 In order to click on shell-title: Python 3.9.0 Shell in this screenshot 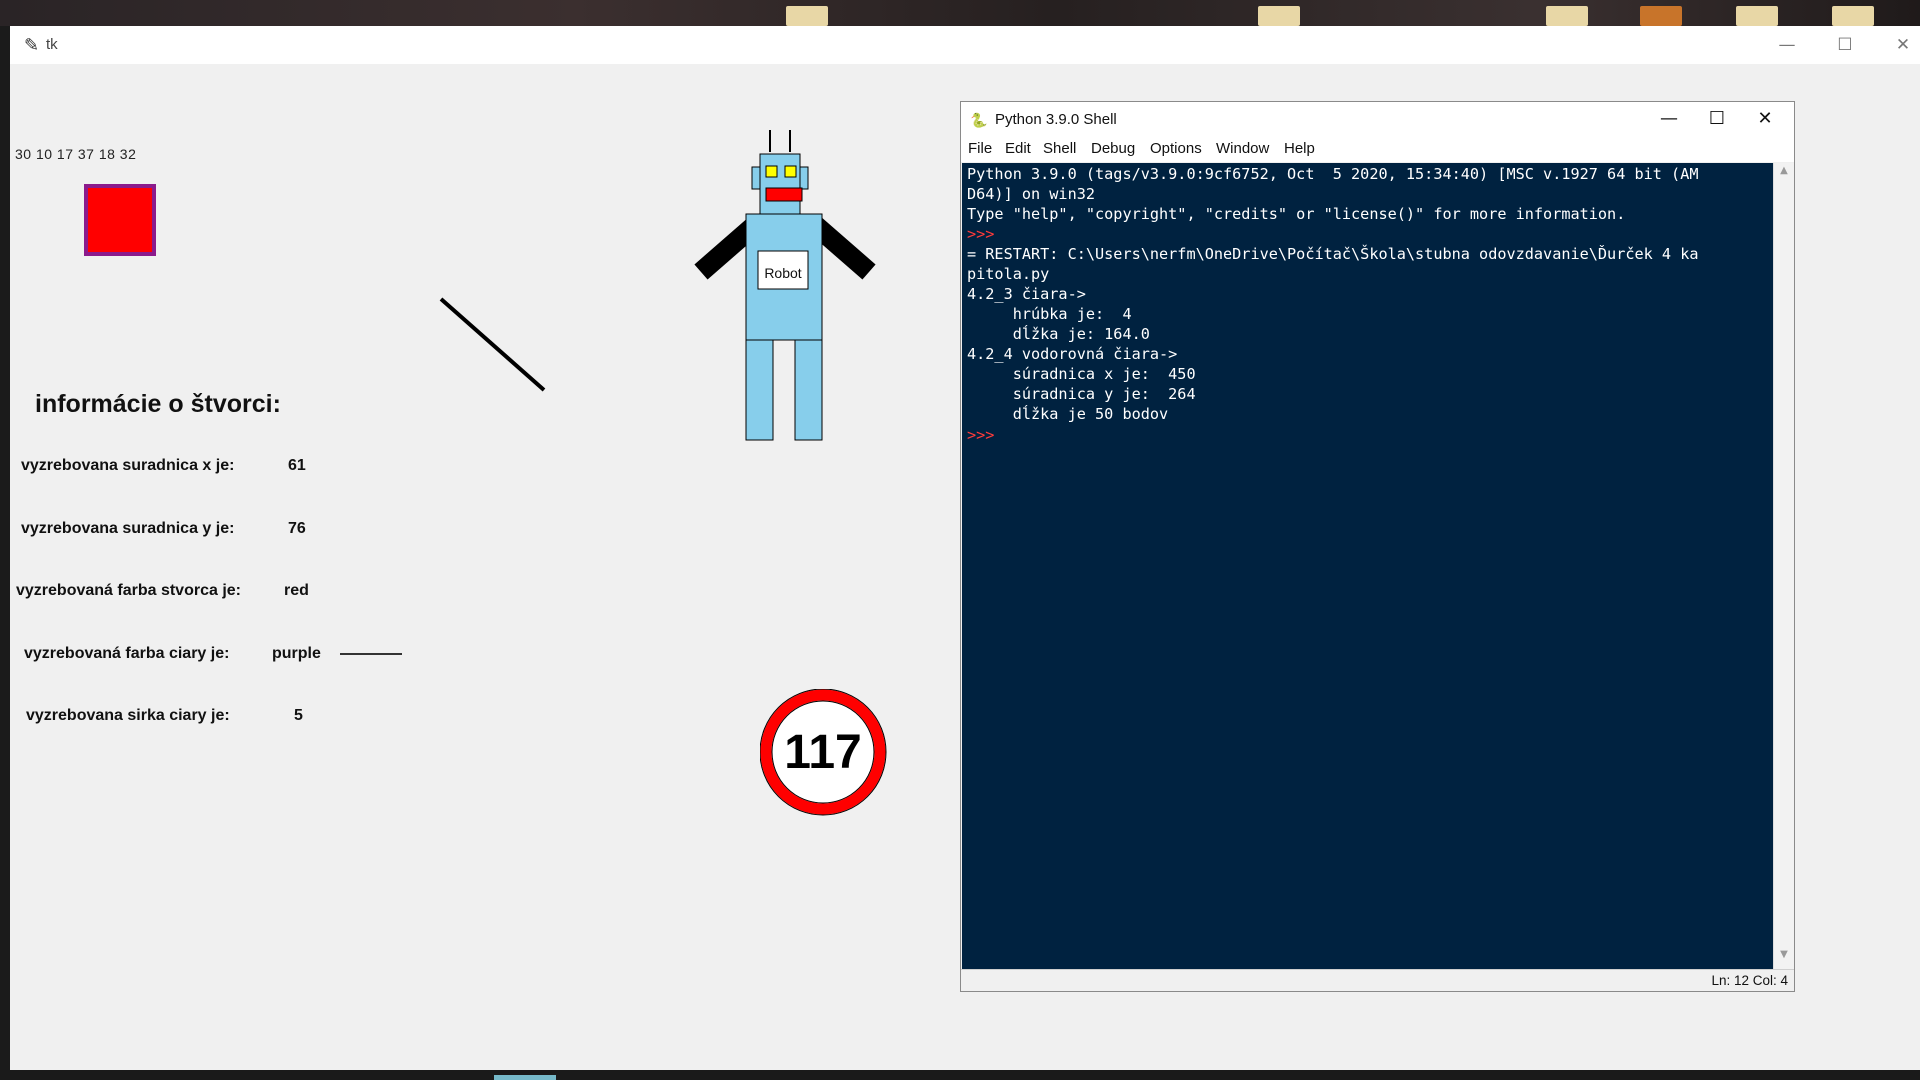, I will do `click(1056, 119)`.